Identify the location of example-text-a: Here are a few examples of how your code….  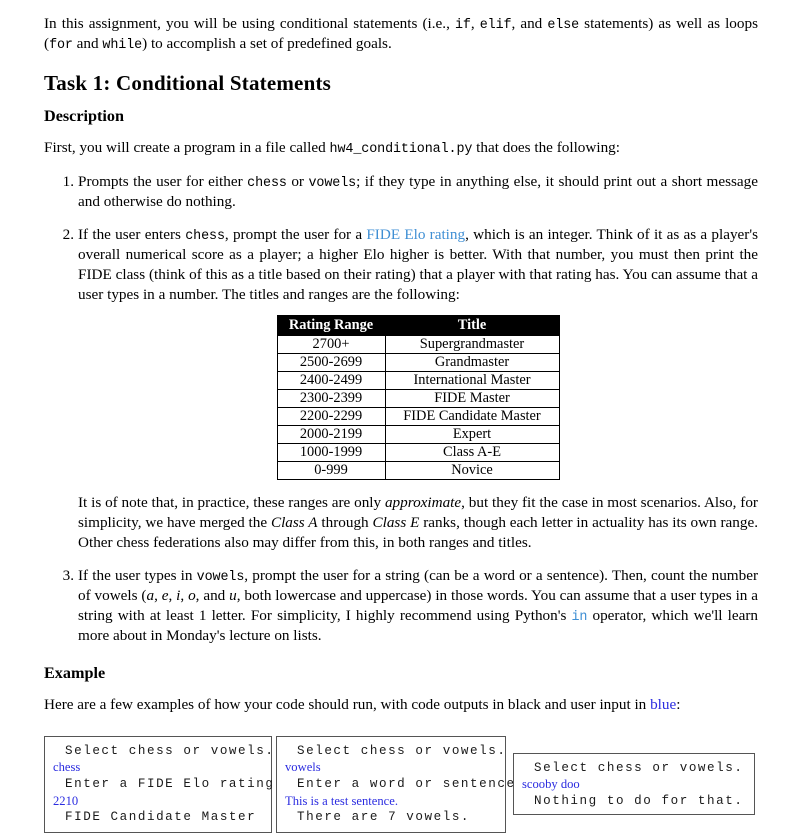
(347, 705).